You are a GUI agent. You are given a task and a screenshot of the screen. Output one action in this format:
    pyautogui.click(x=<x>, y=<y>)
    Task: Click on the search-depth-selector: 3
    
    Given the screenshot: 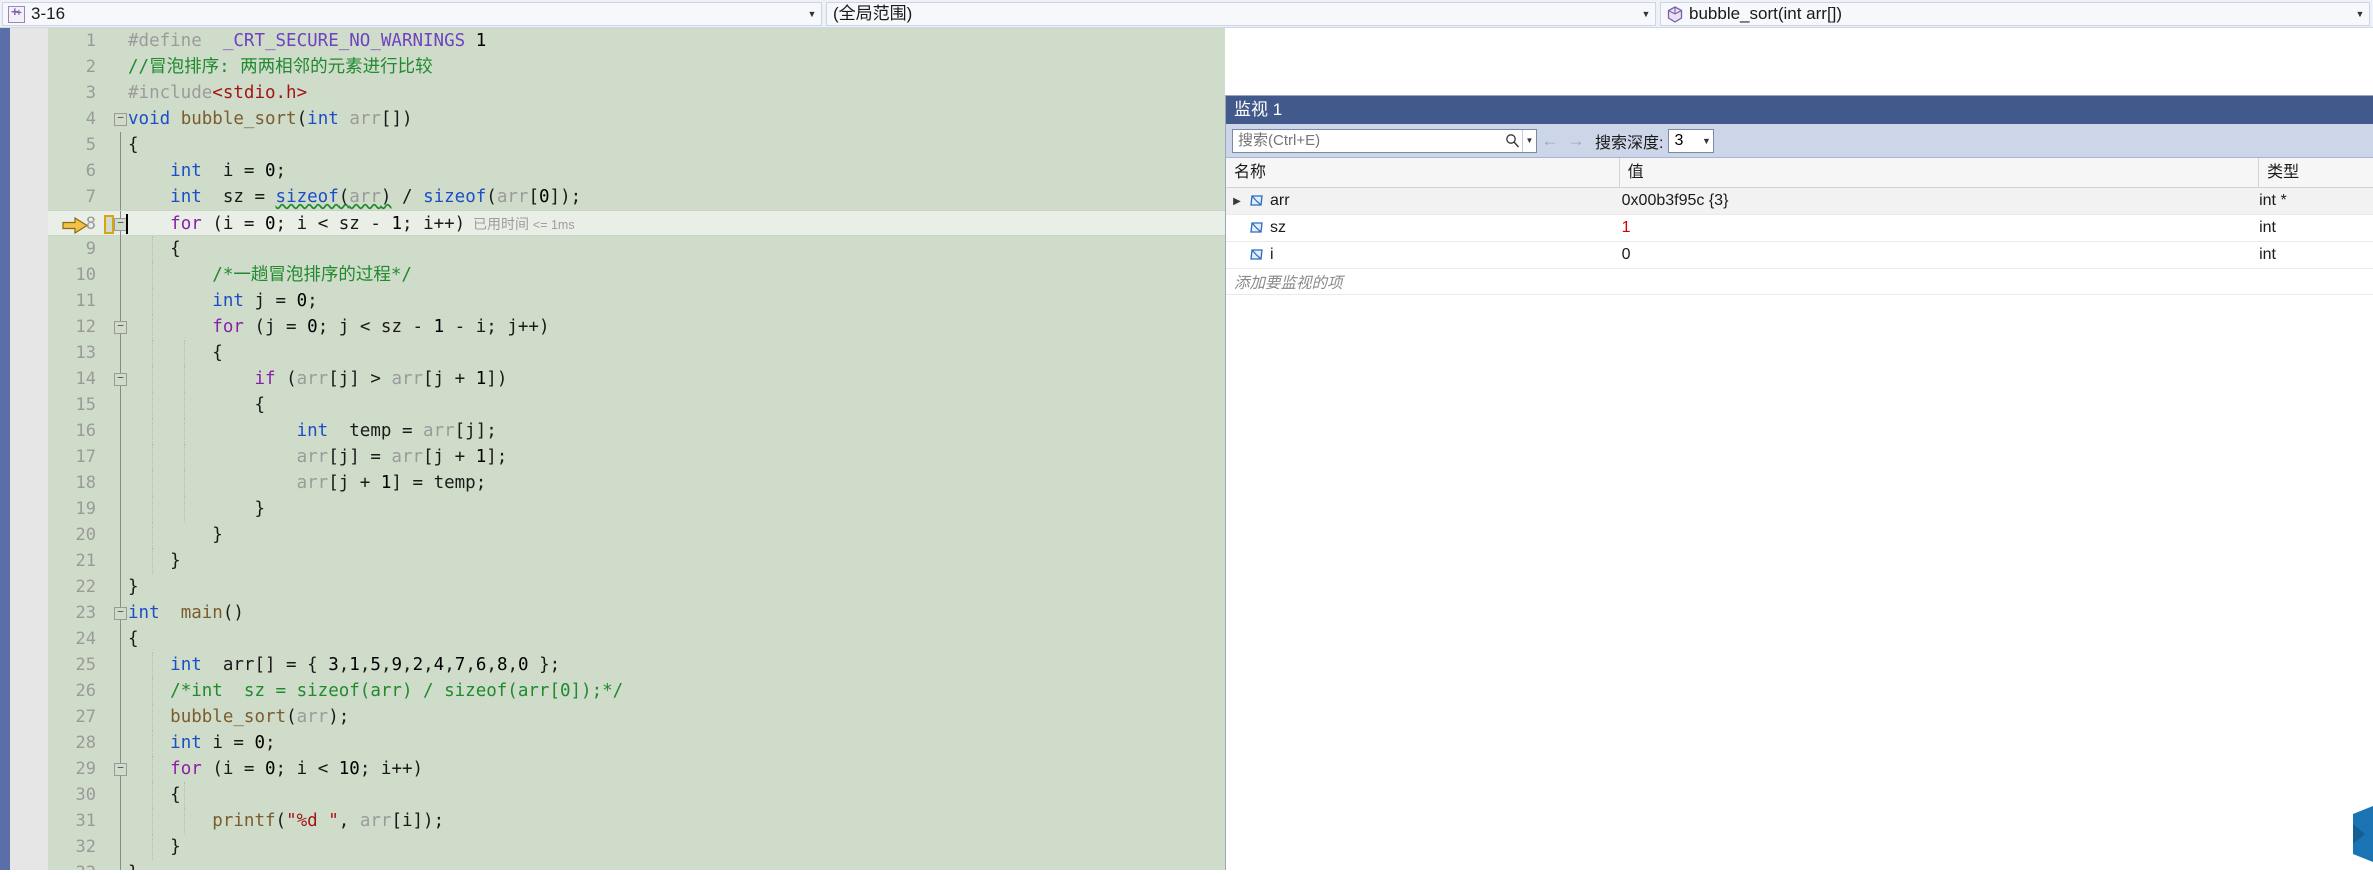 What is the action you would take?
    pyautogui.click(x=1691, y=141)
    